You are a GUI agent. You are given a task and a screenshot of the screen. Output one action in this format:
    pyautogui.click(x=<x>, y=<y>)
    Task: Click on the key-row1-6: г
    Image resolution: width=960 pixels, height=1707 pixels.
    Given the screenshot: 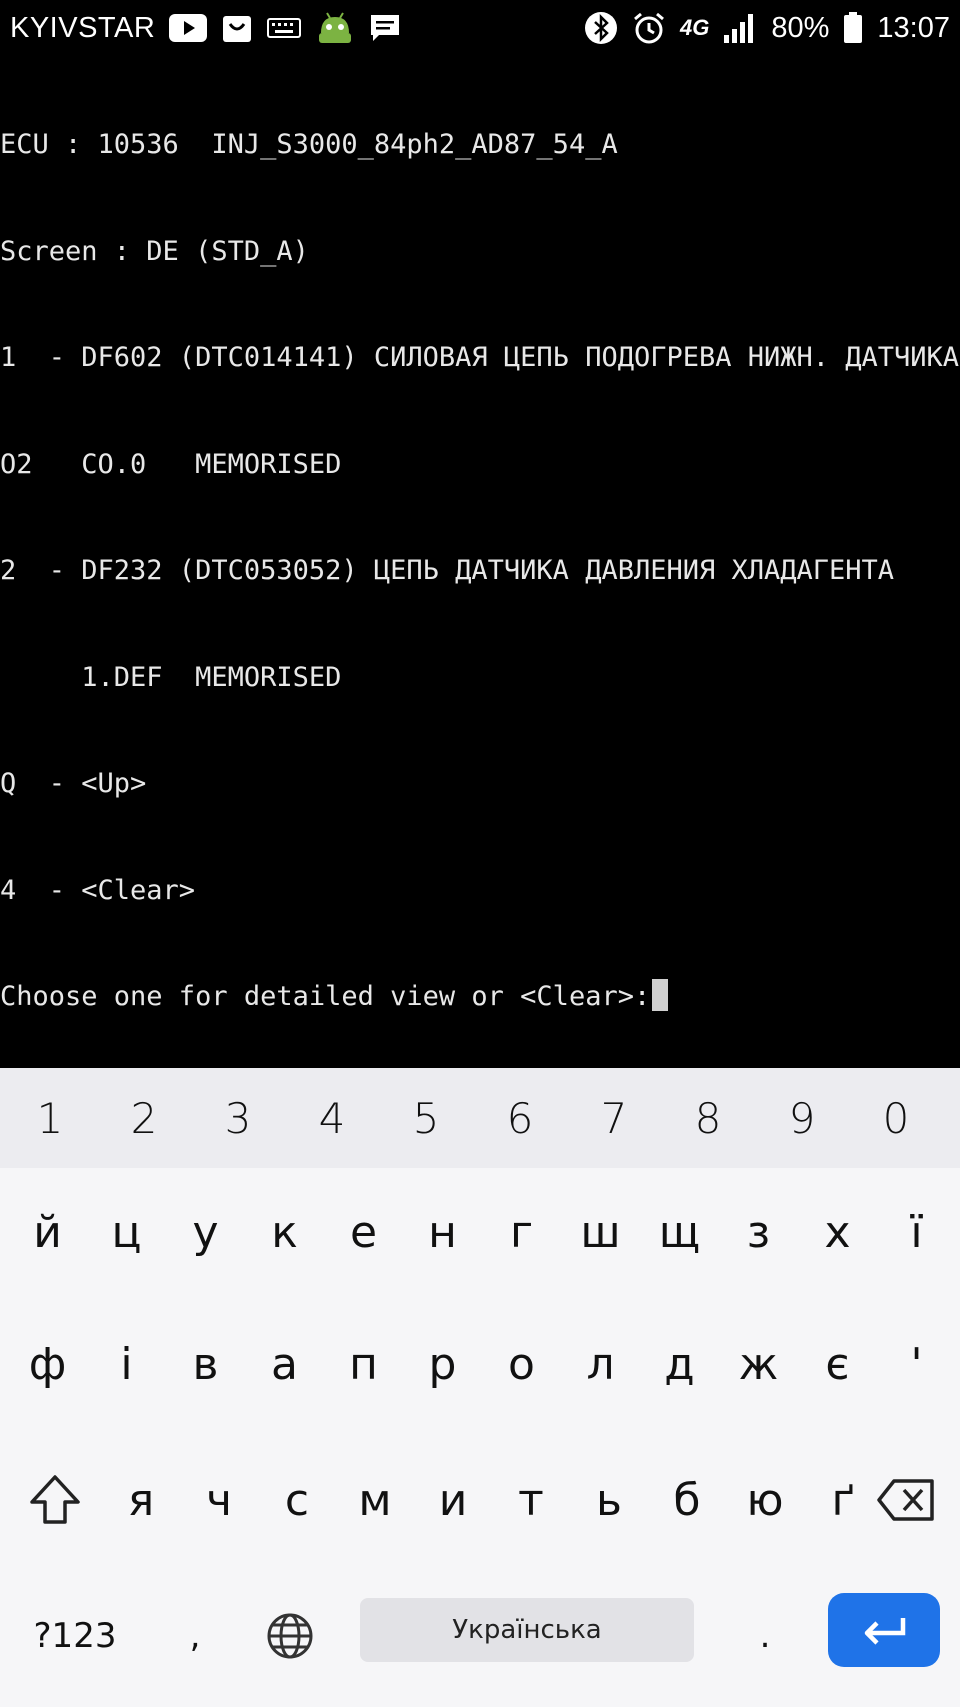 What is the action you would take?
    pyautogui.click(x=521, y=1232)
    